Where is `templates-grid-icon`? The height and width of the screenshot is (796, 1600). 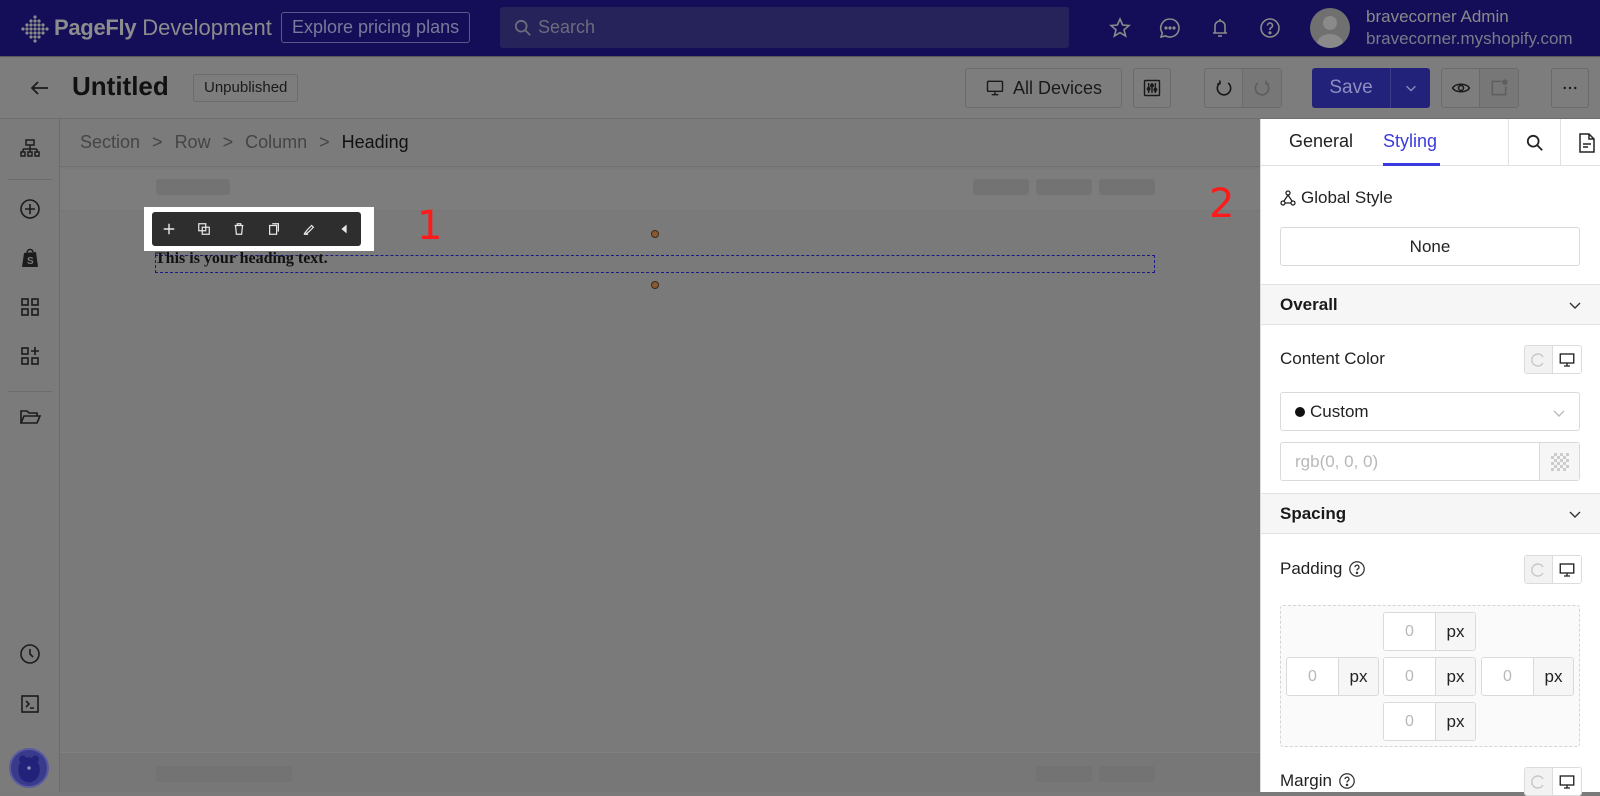 templates-grid-icon is located at coordinates (30, 307).